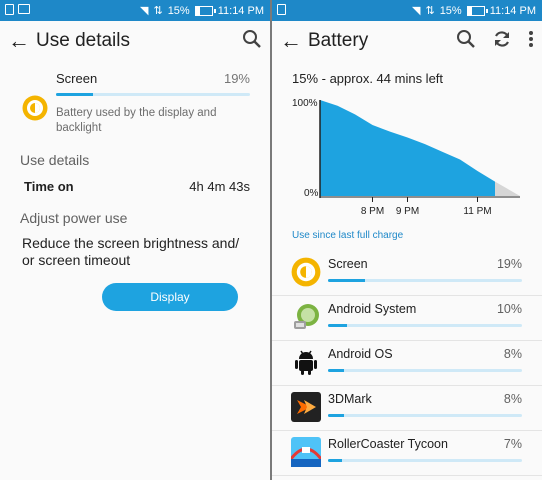 The image size is (542, 480). Describe the element at coordinates (502, 42) in the screenshot. I see `refresh-icon` at that location.